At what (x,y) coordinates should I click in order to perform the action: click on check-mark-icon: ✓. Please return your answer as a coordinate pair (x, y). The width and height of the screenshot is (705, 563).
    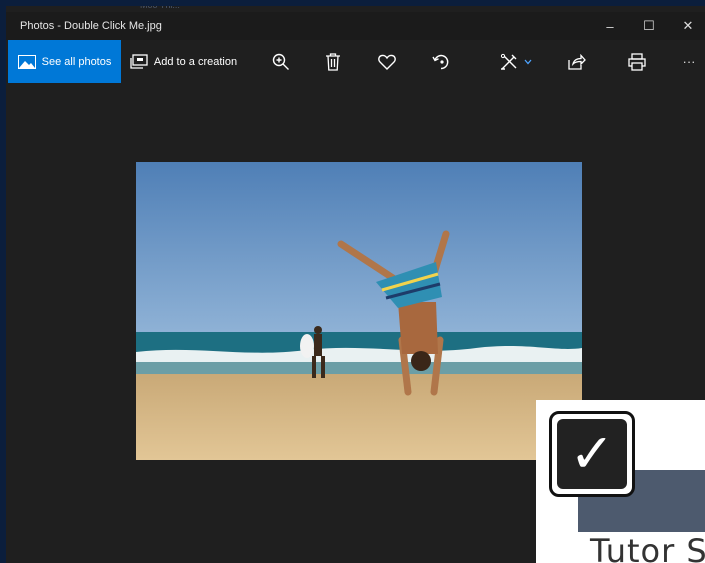
    Looking at the image, I should click on (592, 454).